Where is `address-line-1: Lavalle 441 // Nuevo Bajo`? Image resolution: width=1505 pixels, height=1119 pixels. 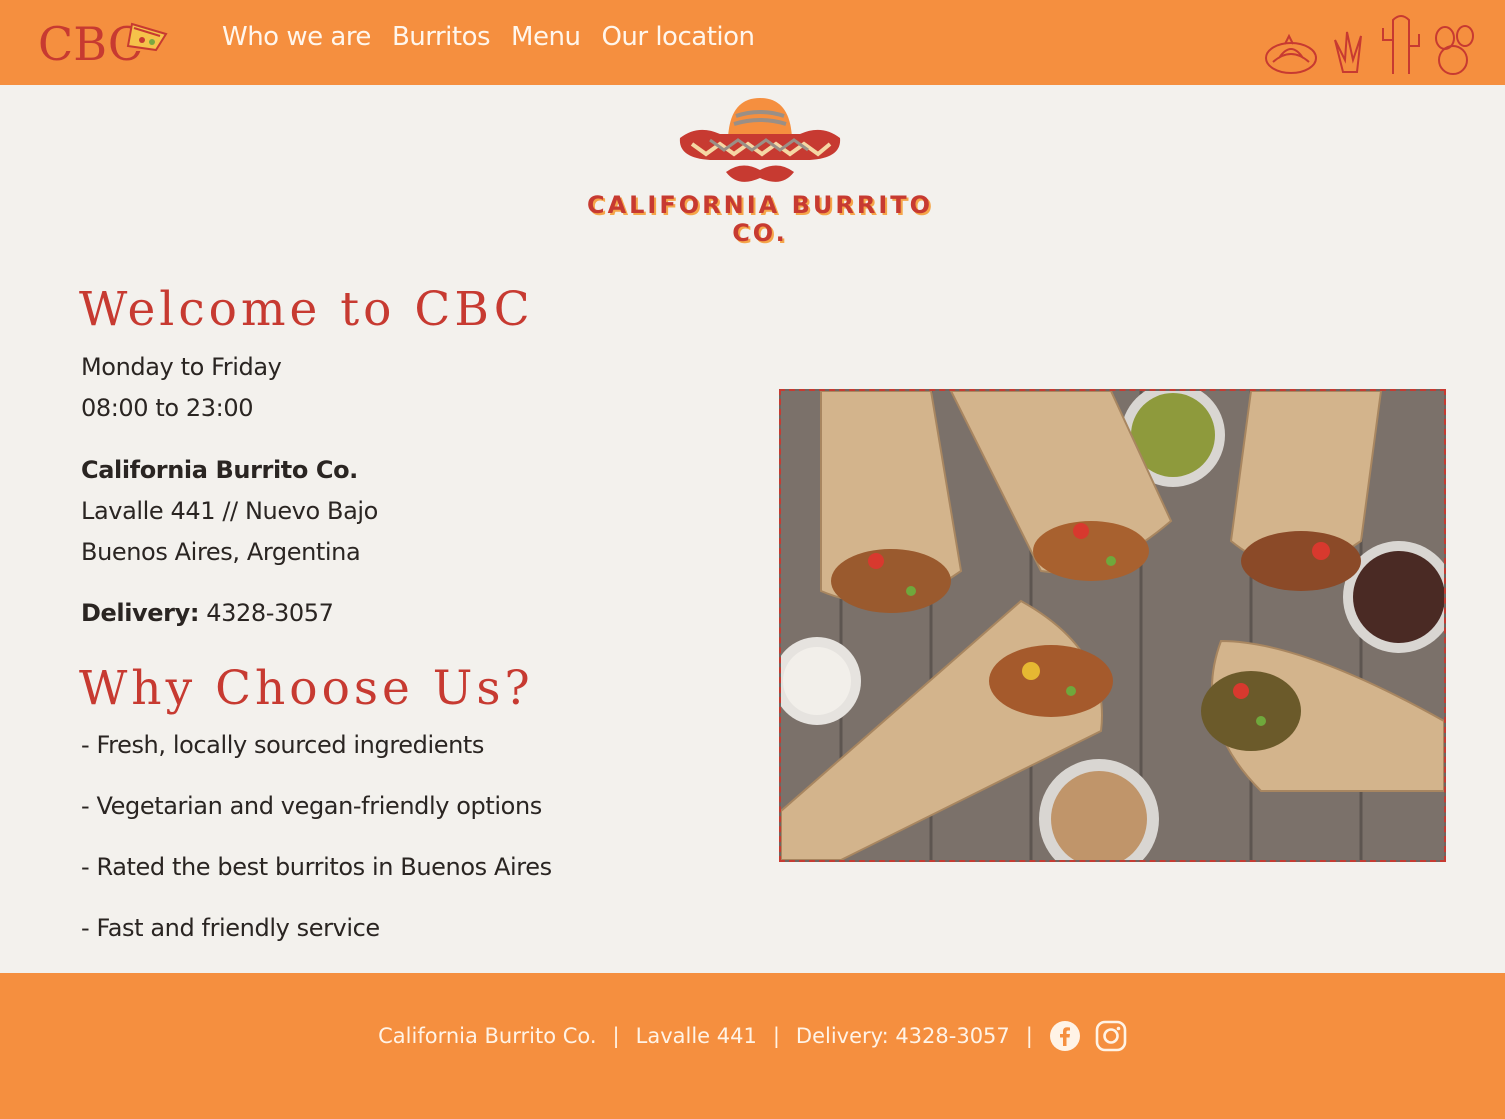
address-line-1: Lavalle 441 // Nuevo Bajo is located at coordinates (229, 511).